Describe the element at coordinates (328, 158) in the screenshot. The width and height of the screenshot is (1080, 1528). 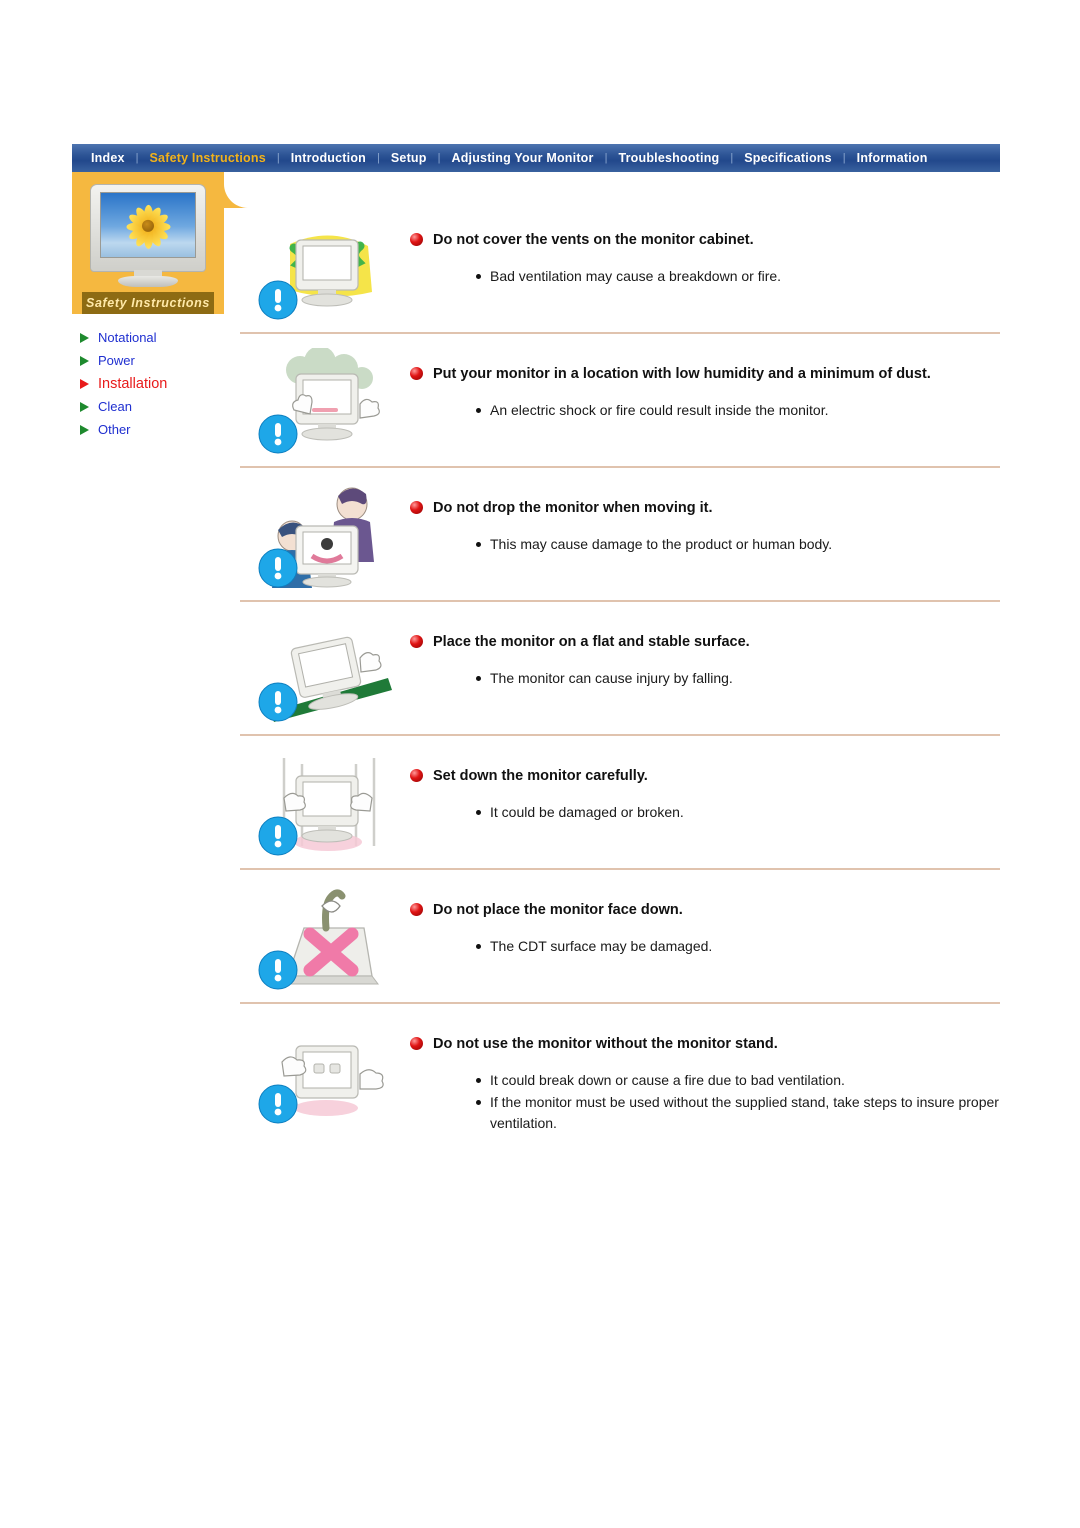
I see `nav-item-introduction: Introduction` at that location.